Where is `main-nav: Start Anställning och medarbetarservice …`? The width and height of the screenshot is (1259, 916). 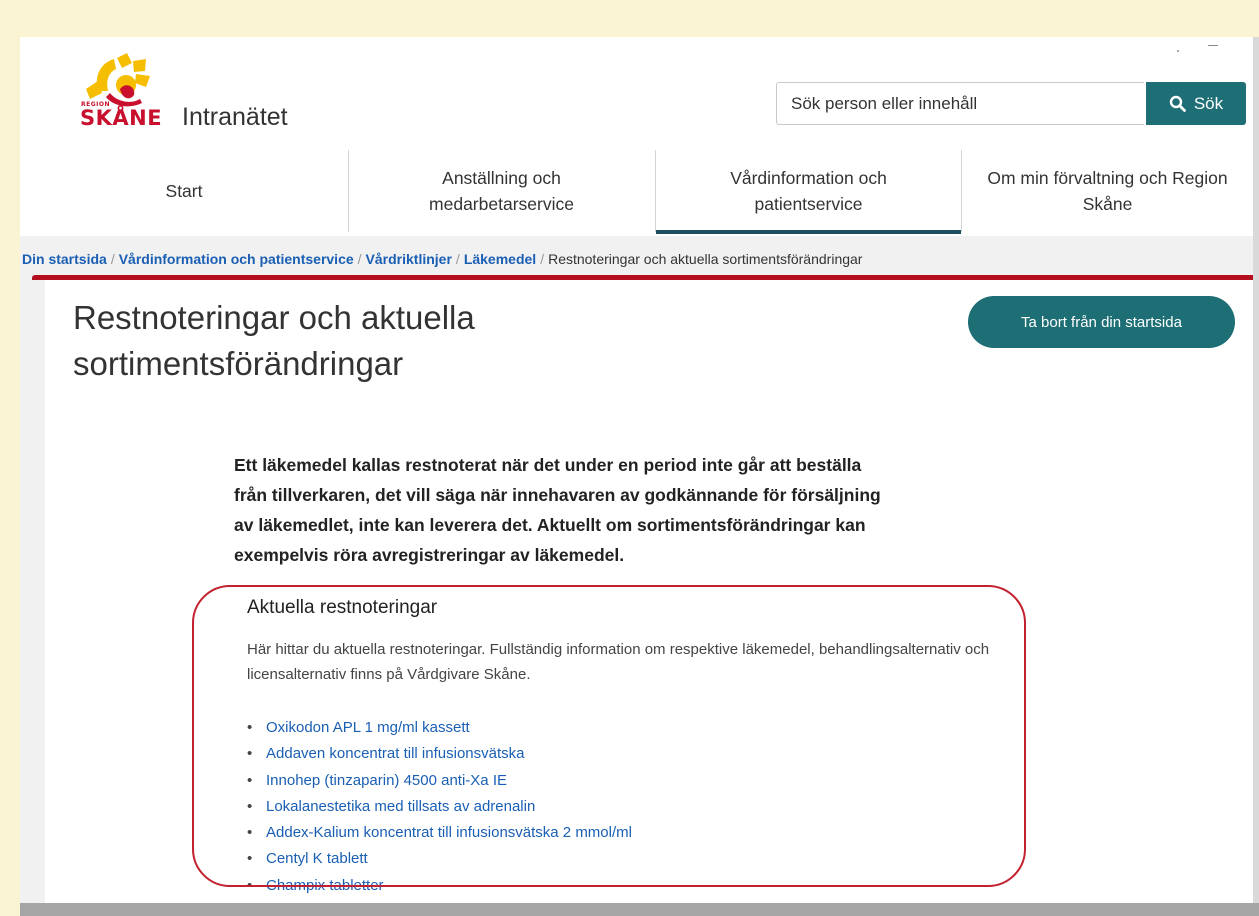 main-nav: Start Anställning och medarbetarservice … is located at coordinates (636, 193).